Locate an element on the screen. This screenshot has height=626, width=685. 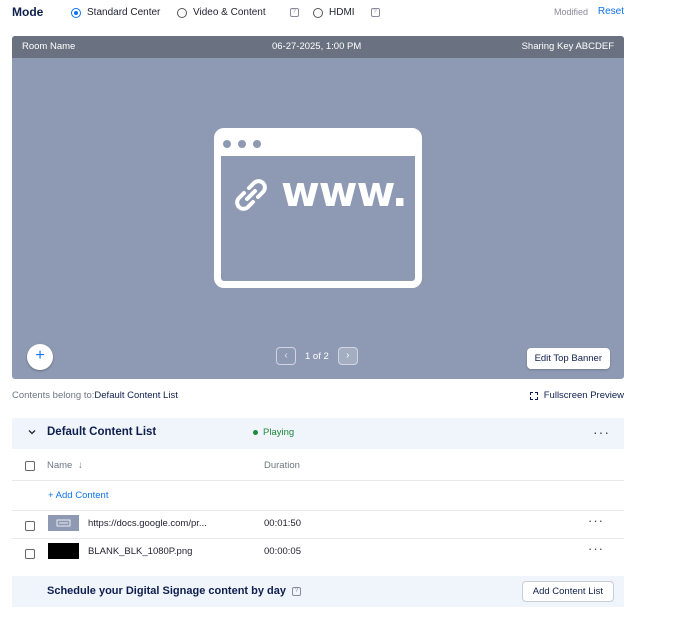
reset-link: Reset is located at coordinates (611, 11).